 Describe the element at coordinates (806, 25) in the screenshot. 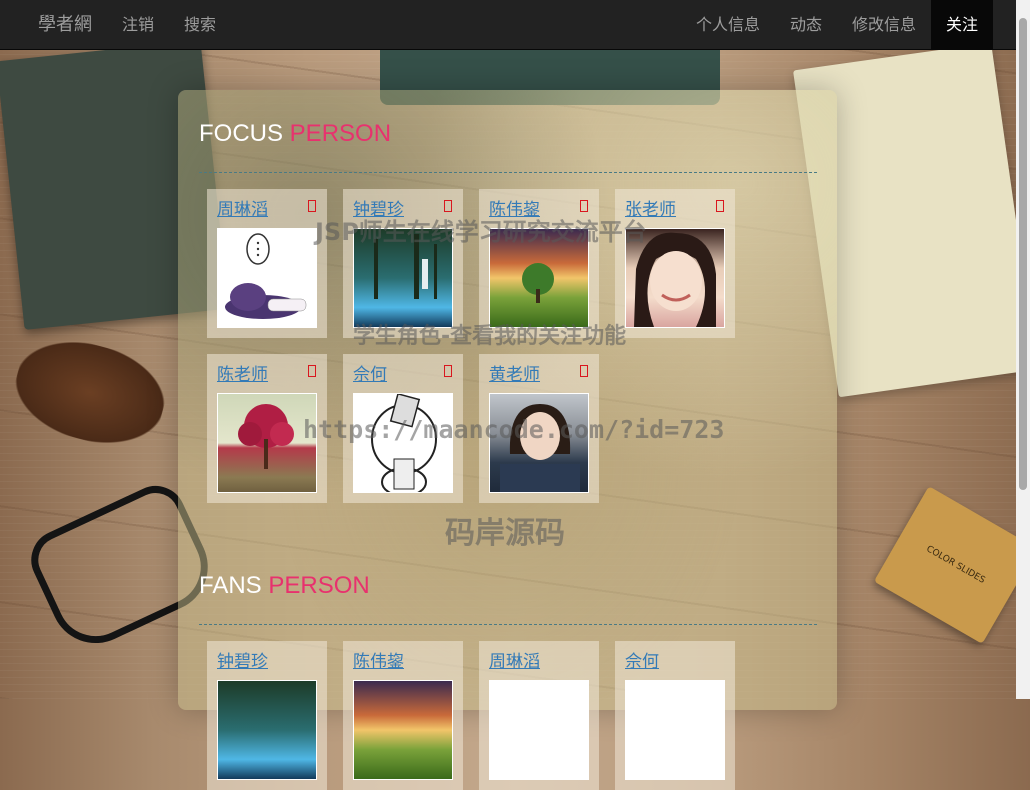

I see `activity-link: 动态` at that location.